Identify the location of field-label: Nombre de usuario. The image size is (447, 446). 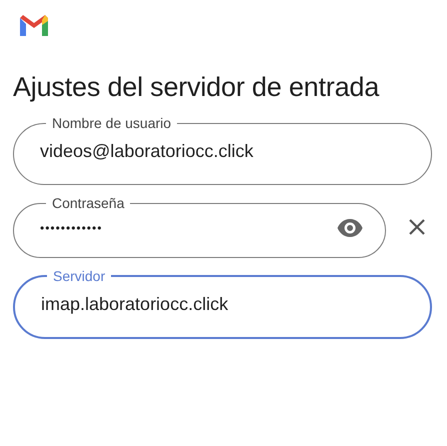
(111, 123).